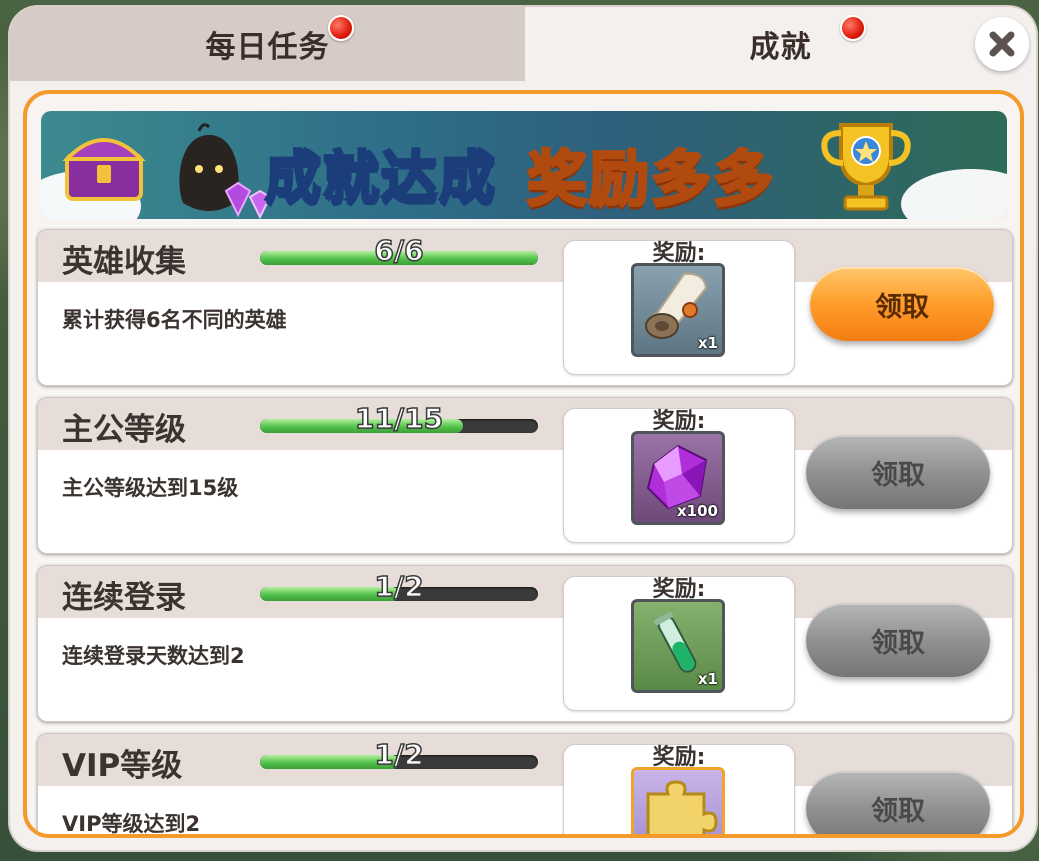 This screenshot has width=1039, height=861. I want to click on progress-text: 6/6, so click(399, 250).